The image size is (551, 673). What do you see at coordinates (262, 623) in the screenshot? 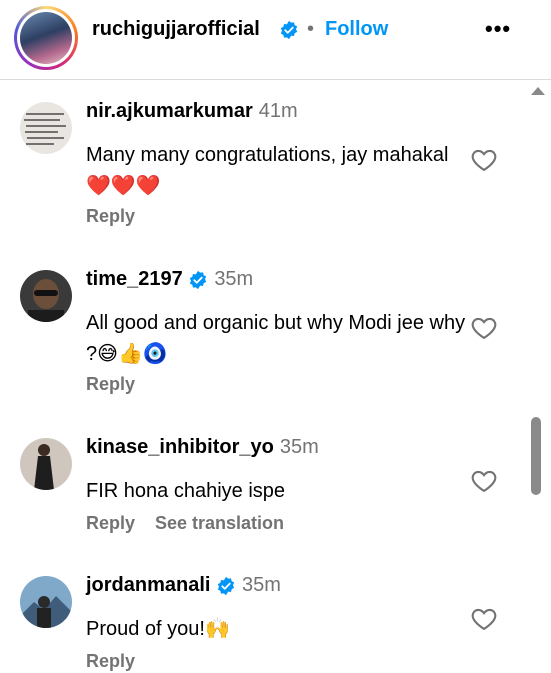
I see `comment-item: jordanmanali 35m Proud of you!🙌 Reply` at bounding box center [262, 623].